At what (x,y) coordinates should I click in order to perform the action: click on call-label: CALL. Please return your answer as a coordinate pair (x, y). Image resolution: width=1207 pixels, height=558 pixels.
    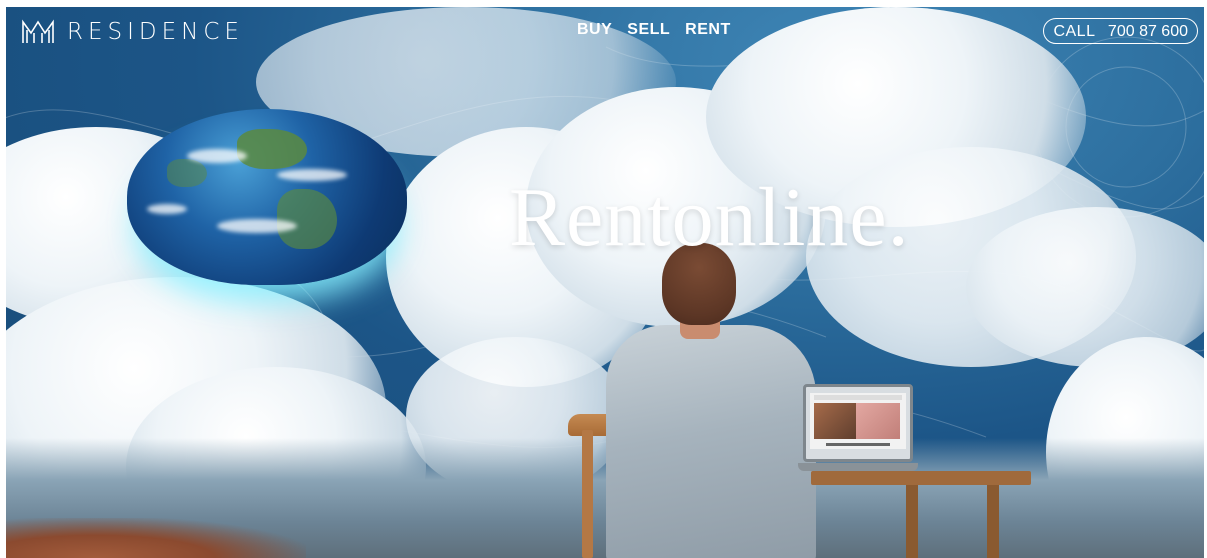
    Looking at the image, I should click on (1074, 31).